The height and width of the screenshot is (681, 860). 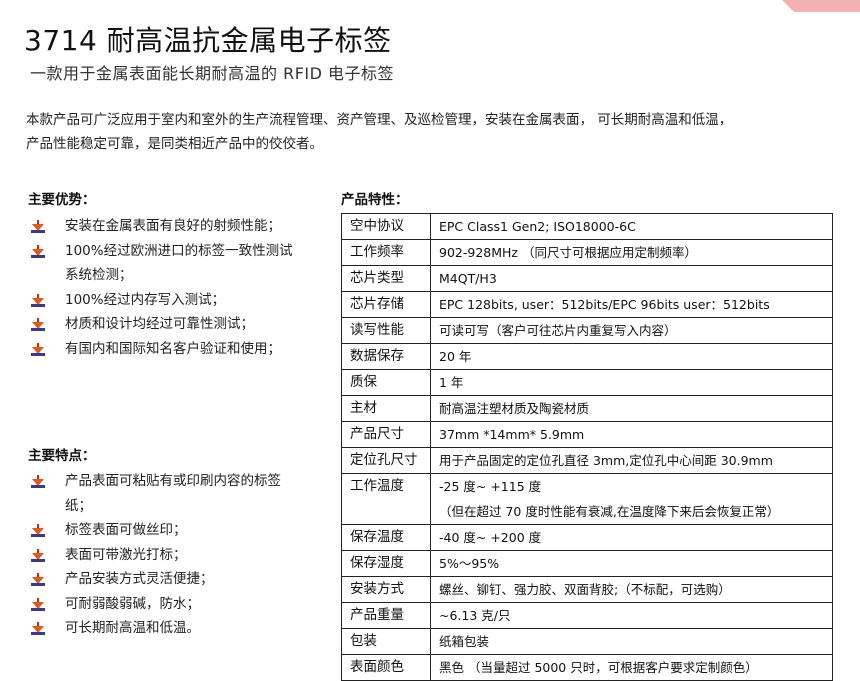 I want to click on spec-row: 空中协议 EPC Class1 Gen2; ISO18000-6C, so click(x=587, y=226).